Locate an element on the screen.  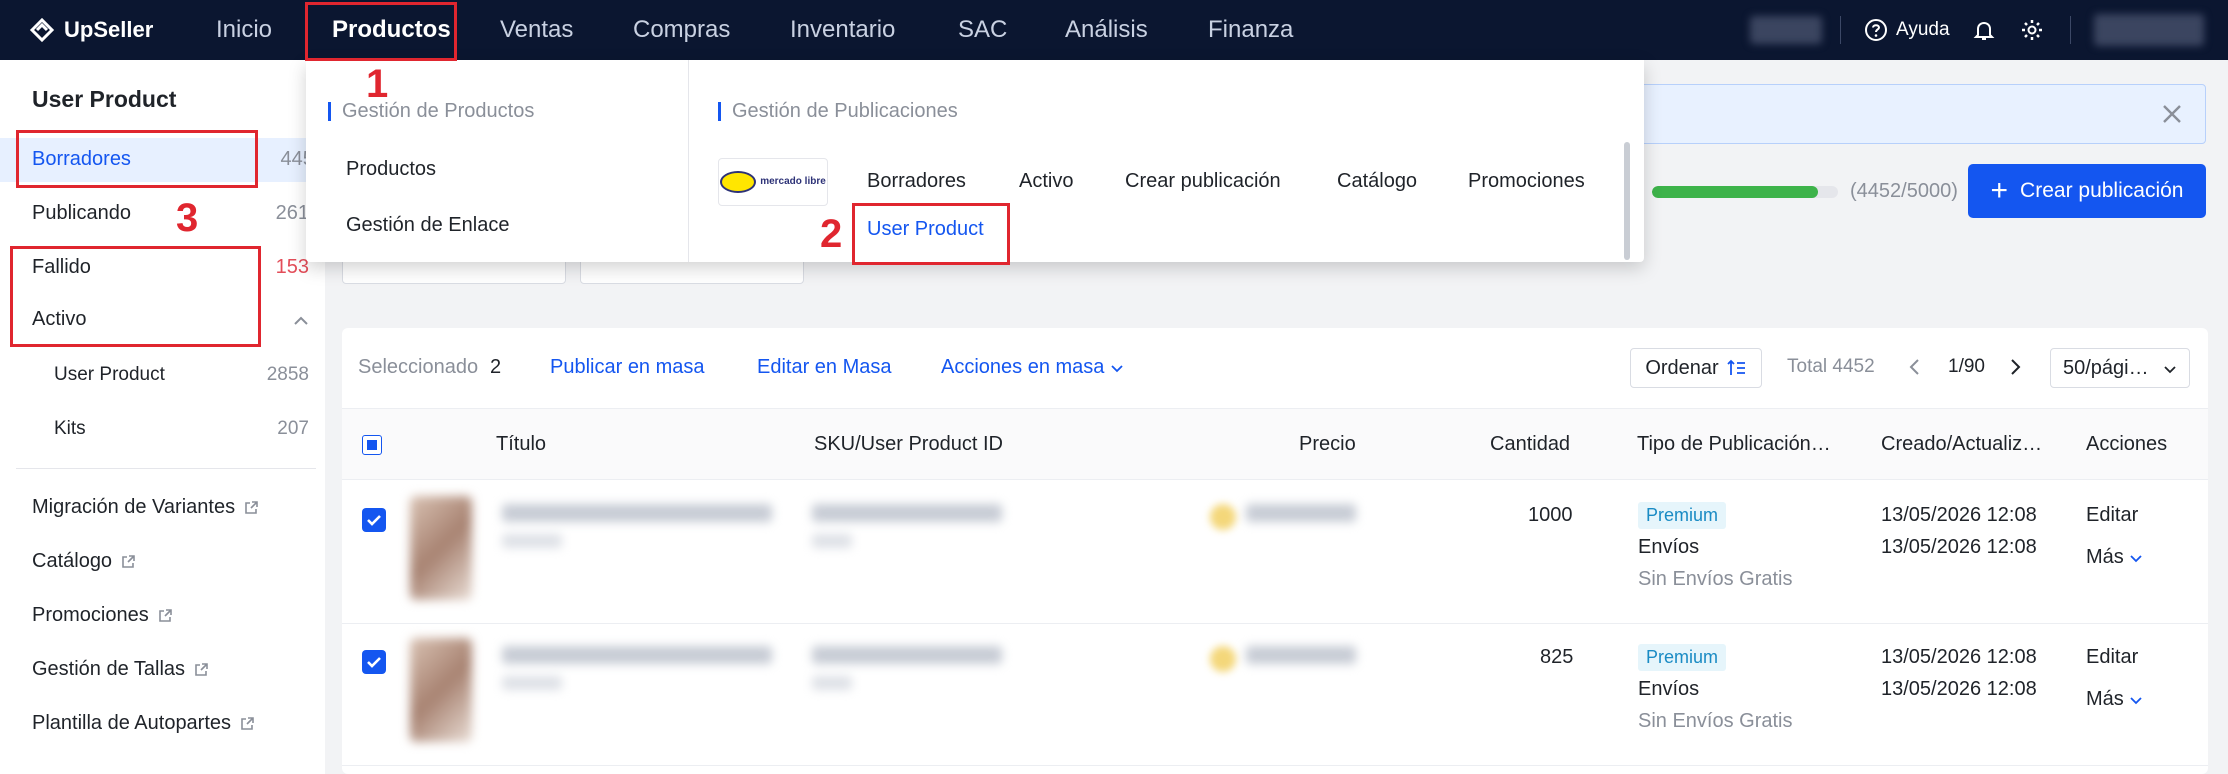
listing-quota-progress-bar is located at coordinates (1745, 192).